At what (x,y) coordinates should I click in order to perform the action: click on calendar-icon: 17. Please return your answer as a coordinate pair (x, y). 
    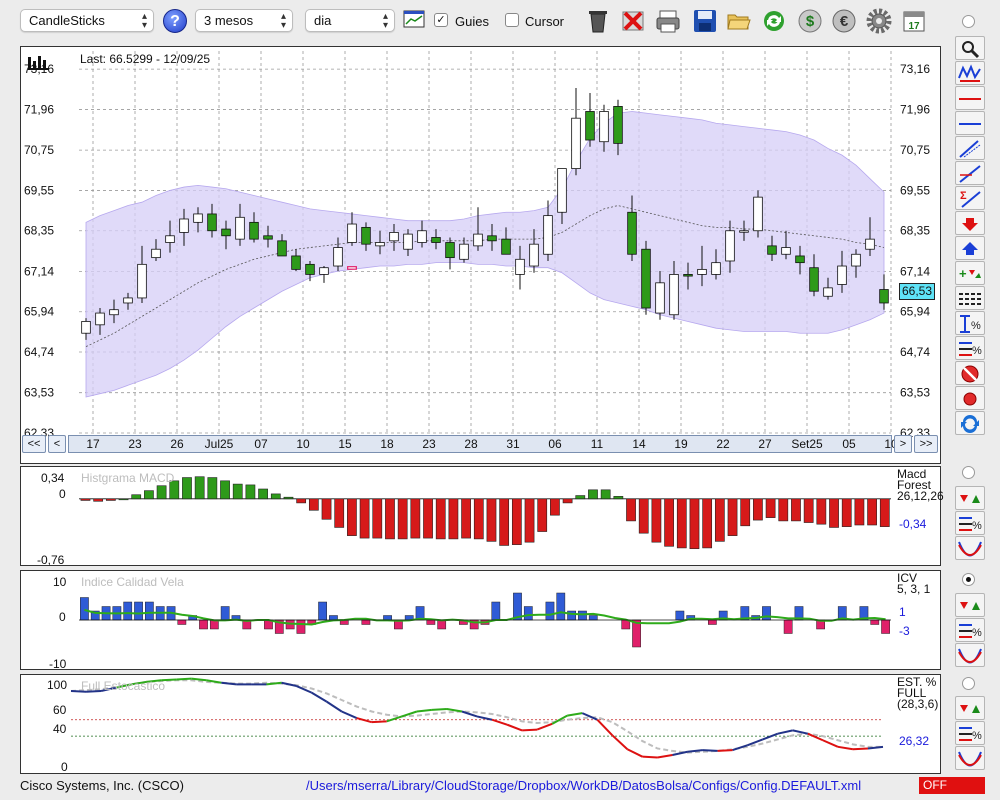
    Looking at the image, I should click on (914, 21).